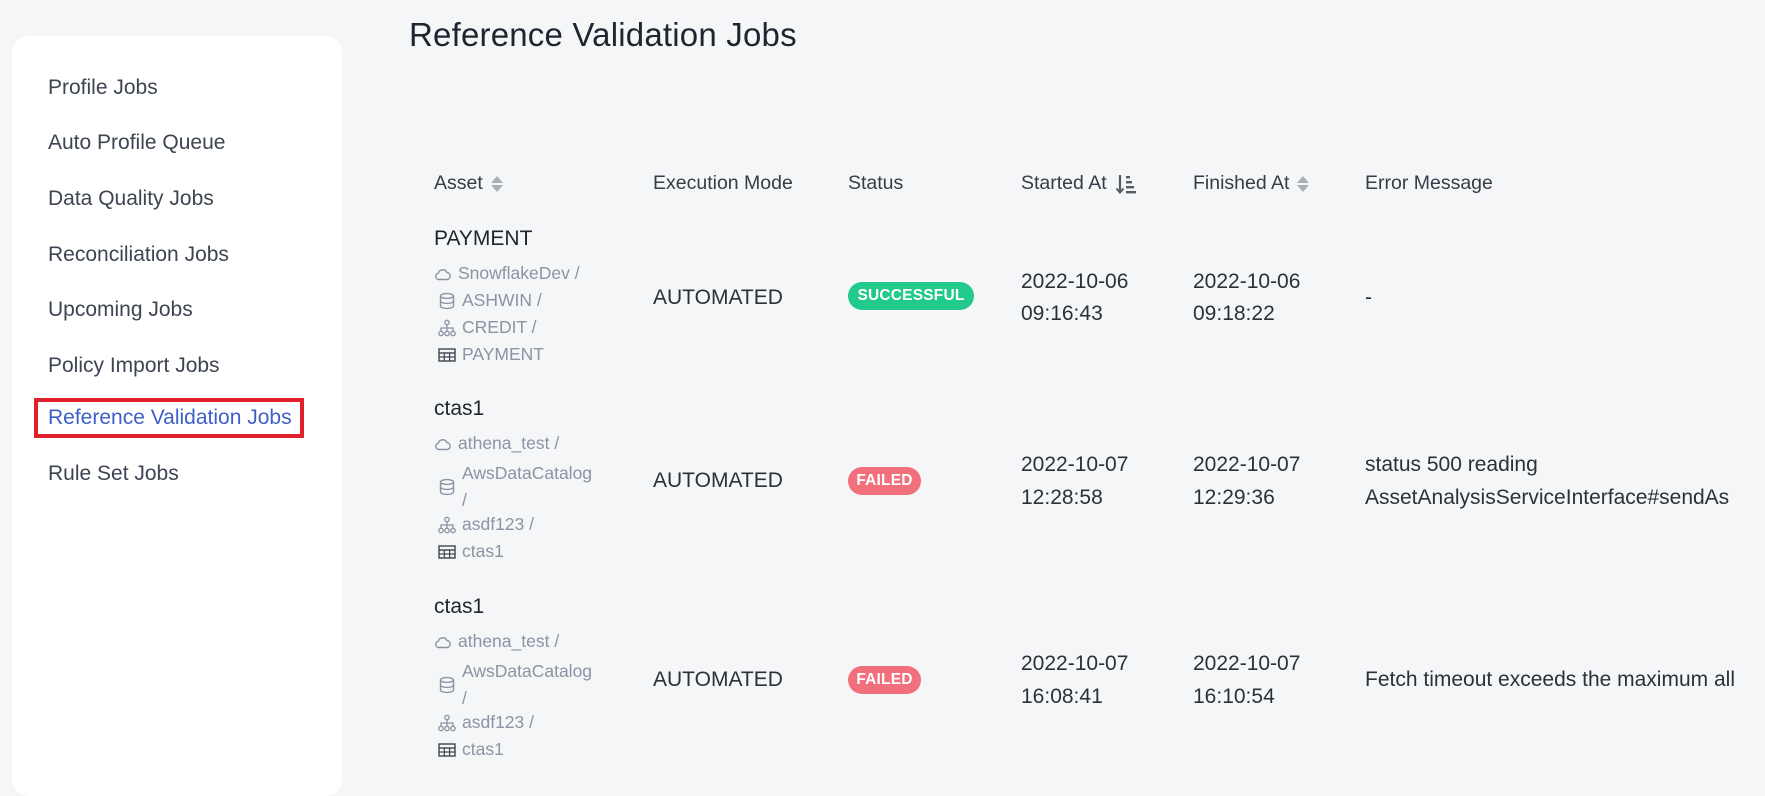  What do you see at coordinates (603, 34) in the screenshot?
I see `page-title: Reference Validation Jobs` at bounding box center [603, 34].